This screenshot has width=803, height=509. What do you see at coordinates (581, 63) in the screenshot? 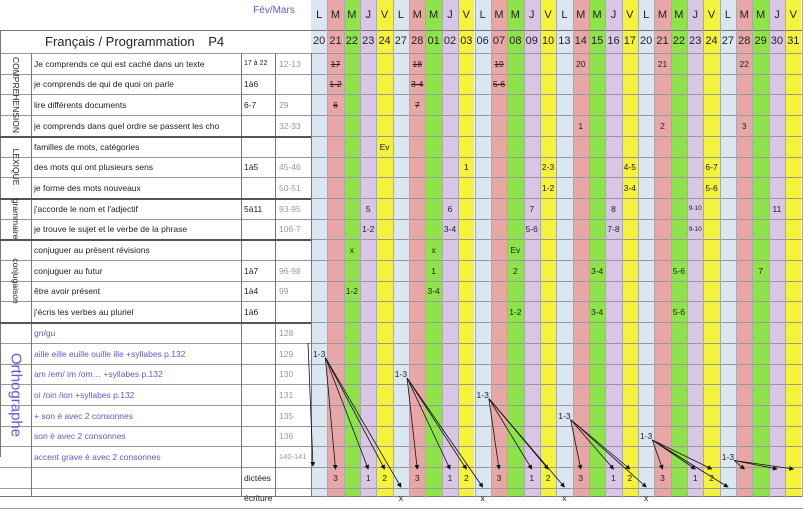
I see `planning-mark: 20` at bounding box center [581, 63].